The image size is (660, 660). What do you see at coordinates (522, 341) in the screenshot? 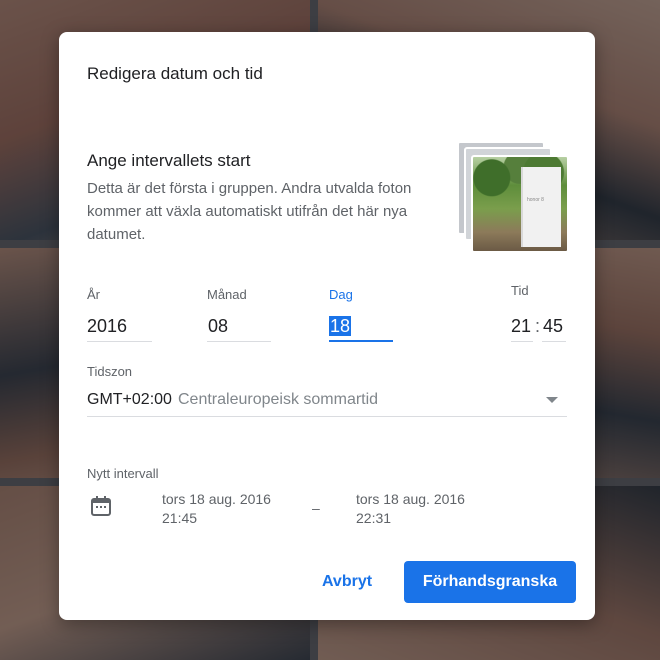
I see `hour-field-underline` at bounding box center [522, 341].